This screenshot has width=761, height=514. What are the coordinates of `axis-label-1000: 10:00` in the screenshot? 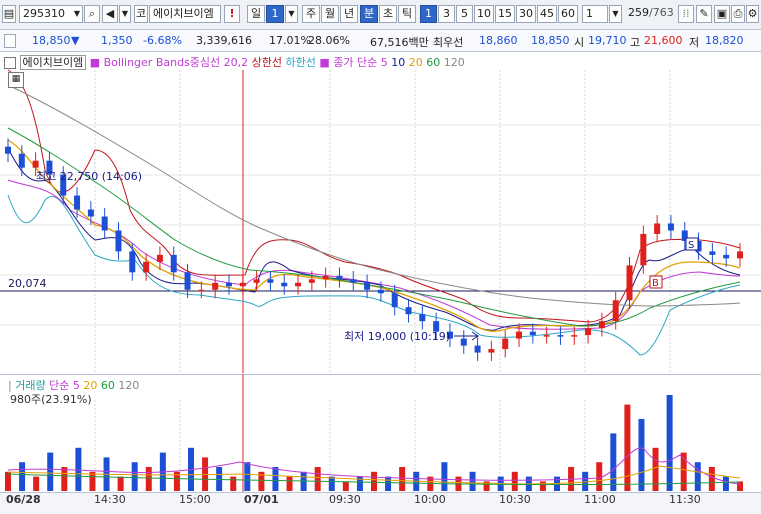 It's located at (430, 499).